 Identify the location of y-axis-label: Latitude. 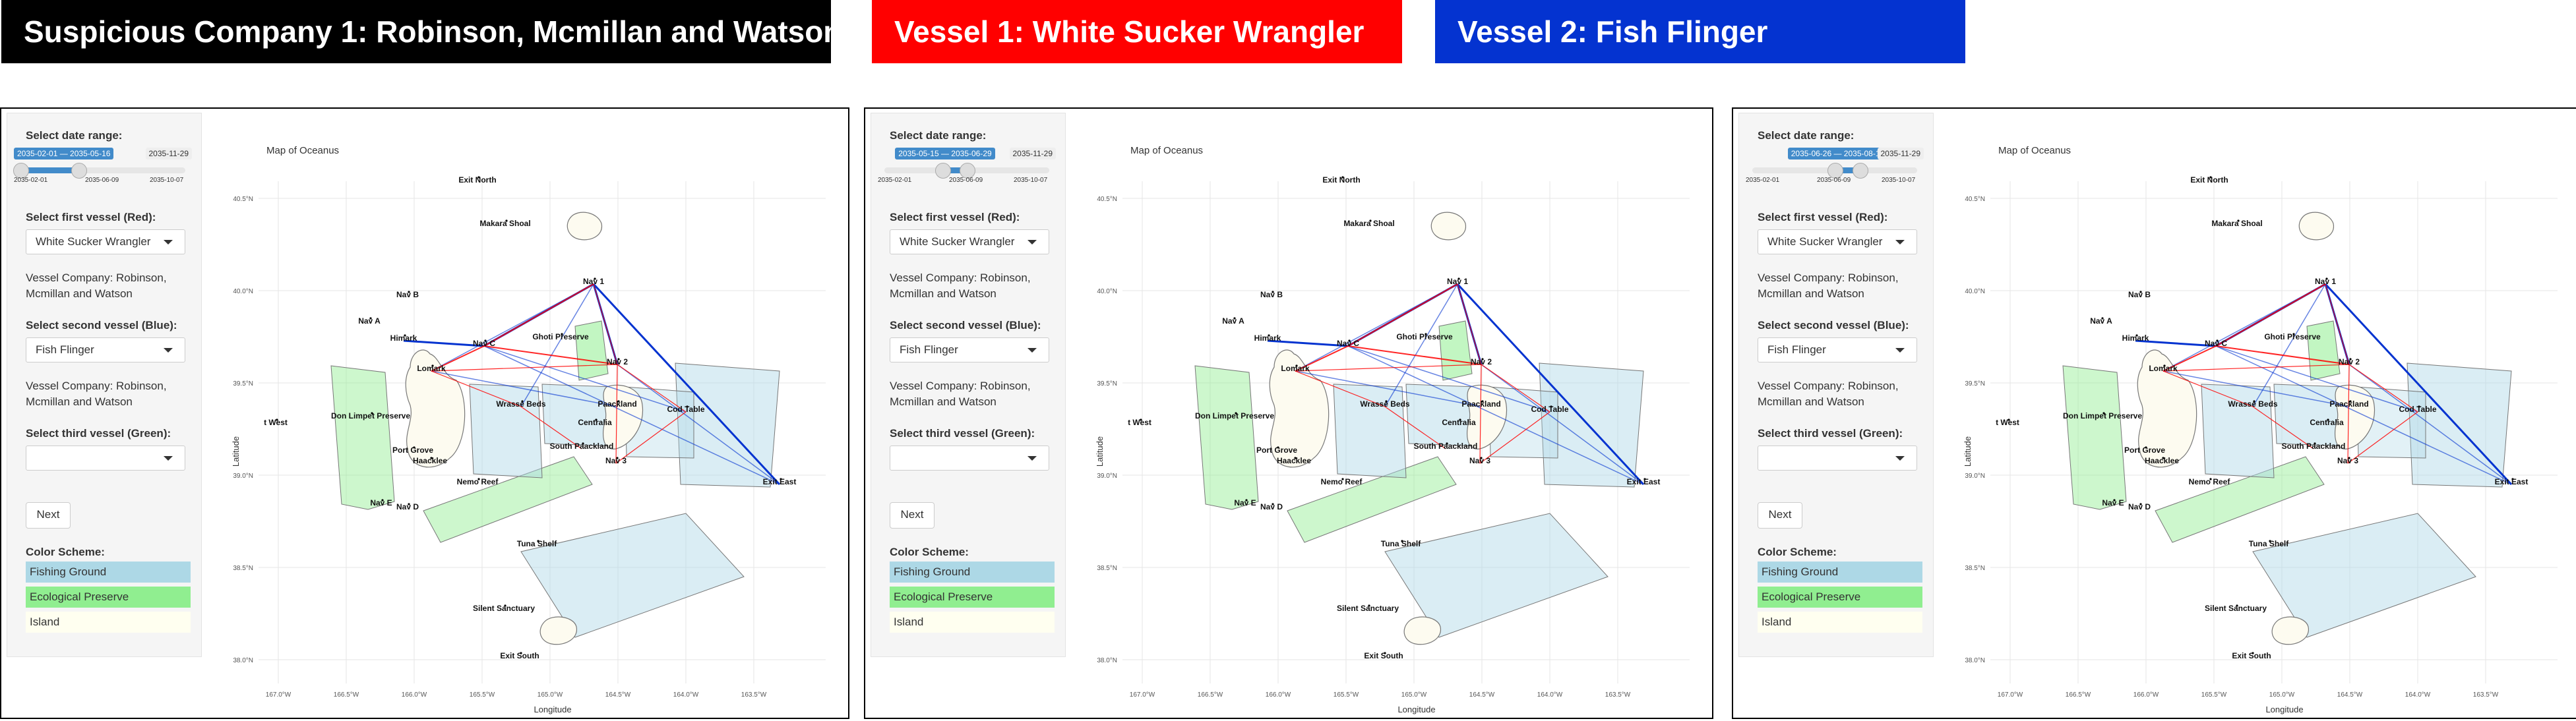
(236, 451).